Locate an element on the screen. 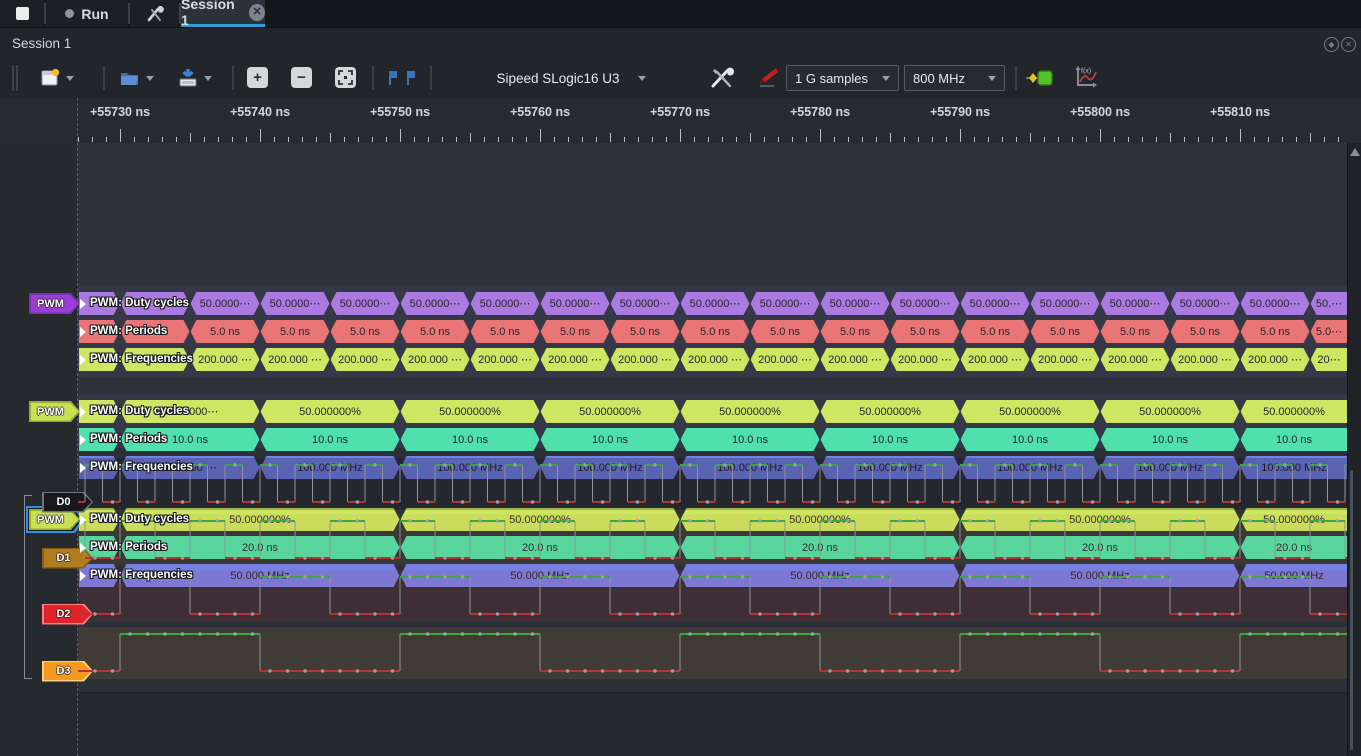 The width and height of the screenshot is (1361, 756). new-session-button is located at coordinates (56, 78).